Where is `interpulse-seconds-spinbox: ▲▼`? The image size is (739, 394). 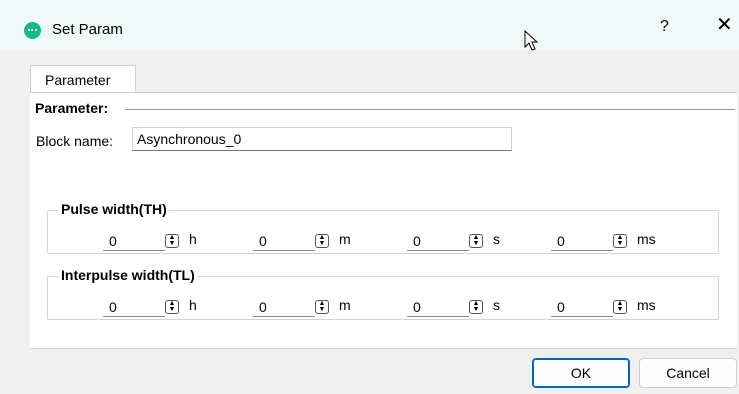 interpulse-seconds-spinbox: ▲▼ is located at coordinates (447, 307).